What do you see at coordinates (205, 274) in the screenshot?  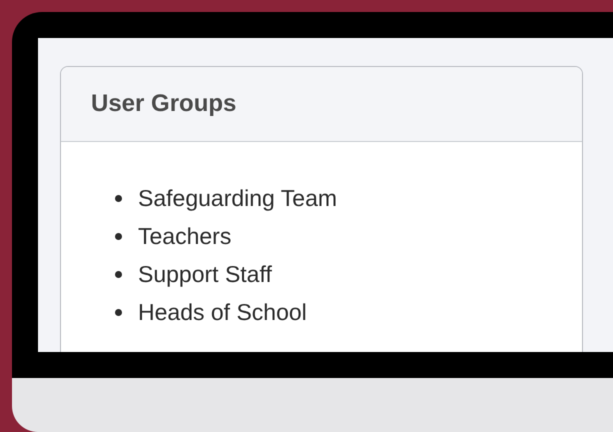 I see `group-name: Support Staff` at bounding box center [205, 274].